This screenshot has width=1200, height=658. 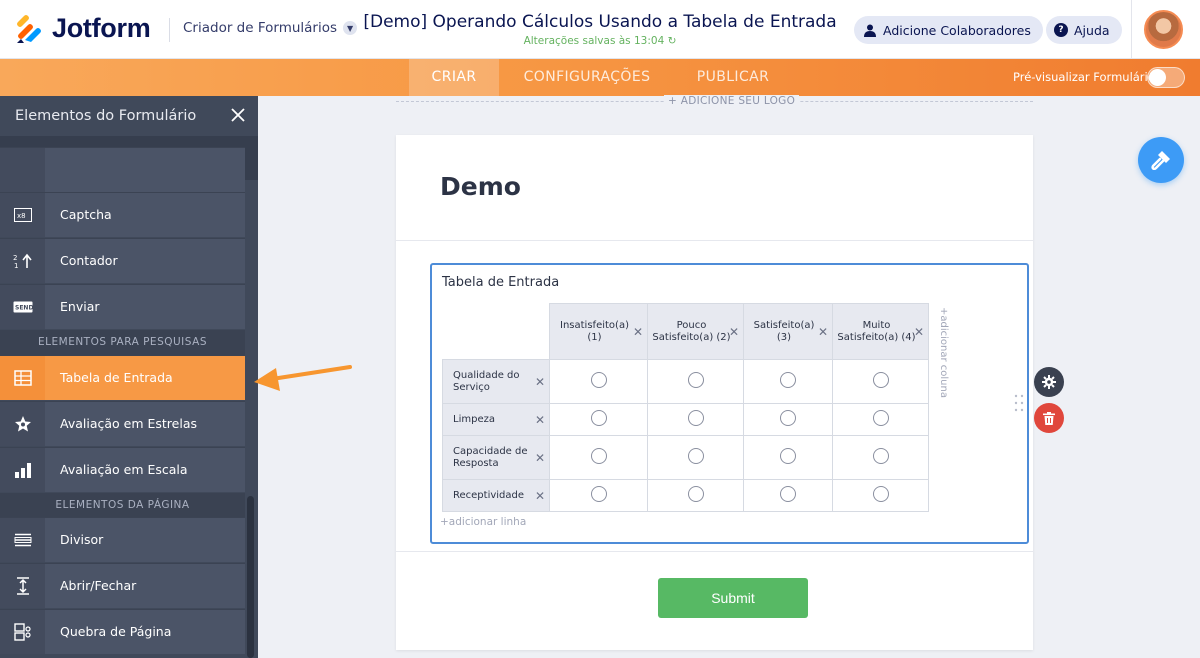 What do you see at coordinates (733, 77) in the screenshot?
I see `tab-publish: PUBLICAR` at bounding box center [733, 77].